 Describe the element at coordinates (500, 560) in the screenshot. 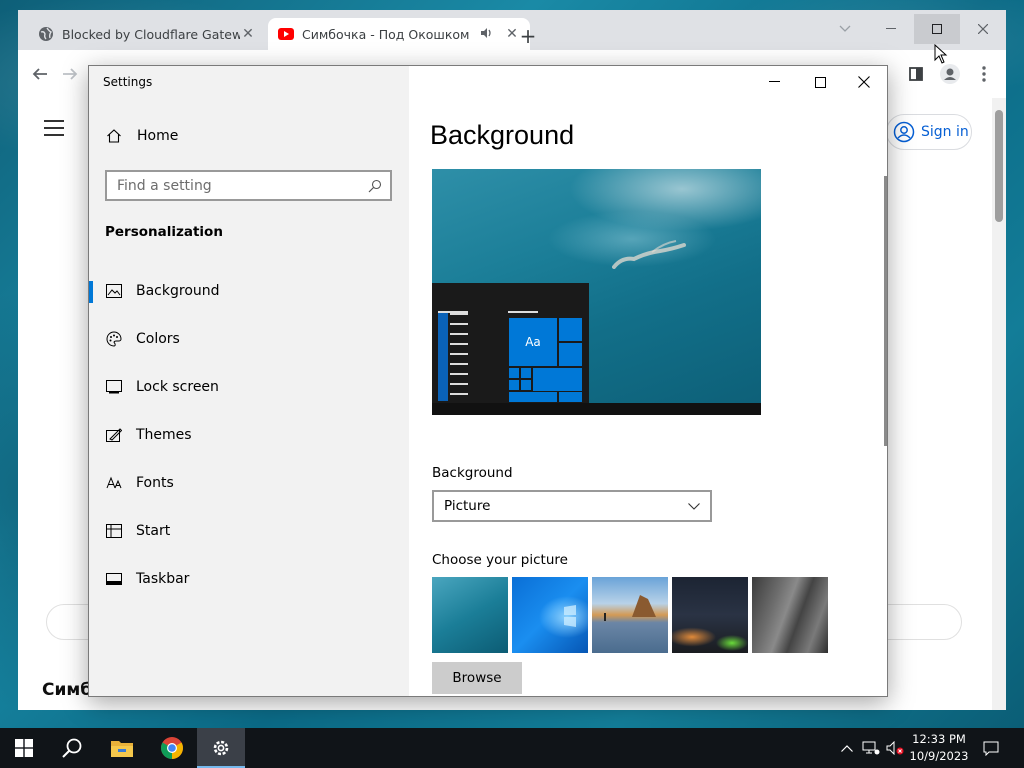

I see `choose-picture-label: Choose your picture` at that location.